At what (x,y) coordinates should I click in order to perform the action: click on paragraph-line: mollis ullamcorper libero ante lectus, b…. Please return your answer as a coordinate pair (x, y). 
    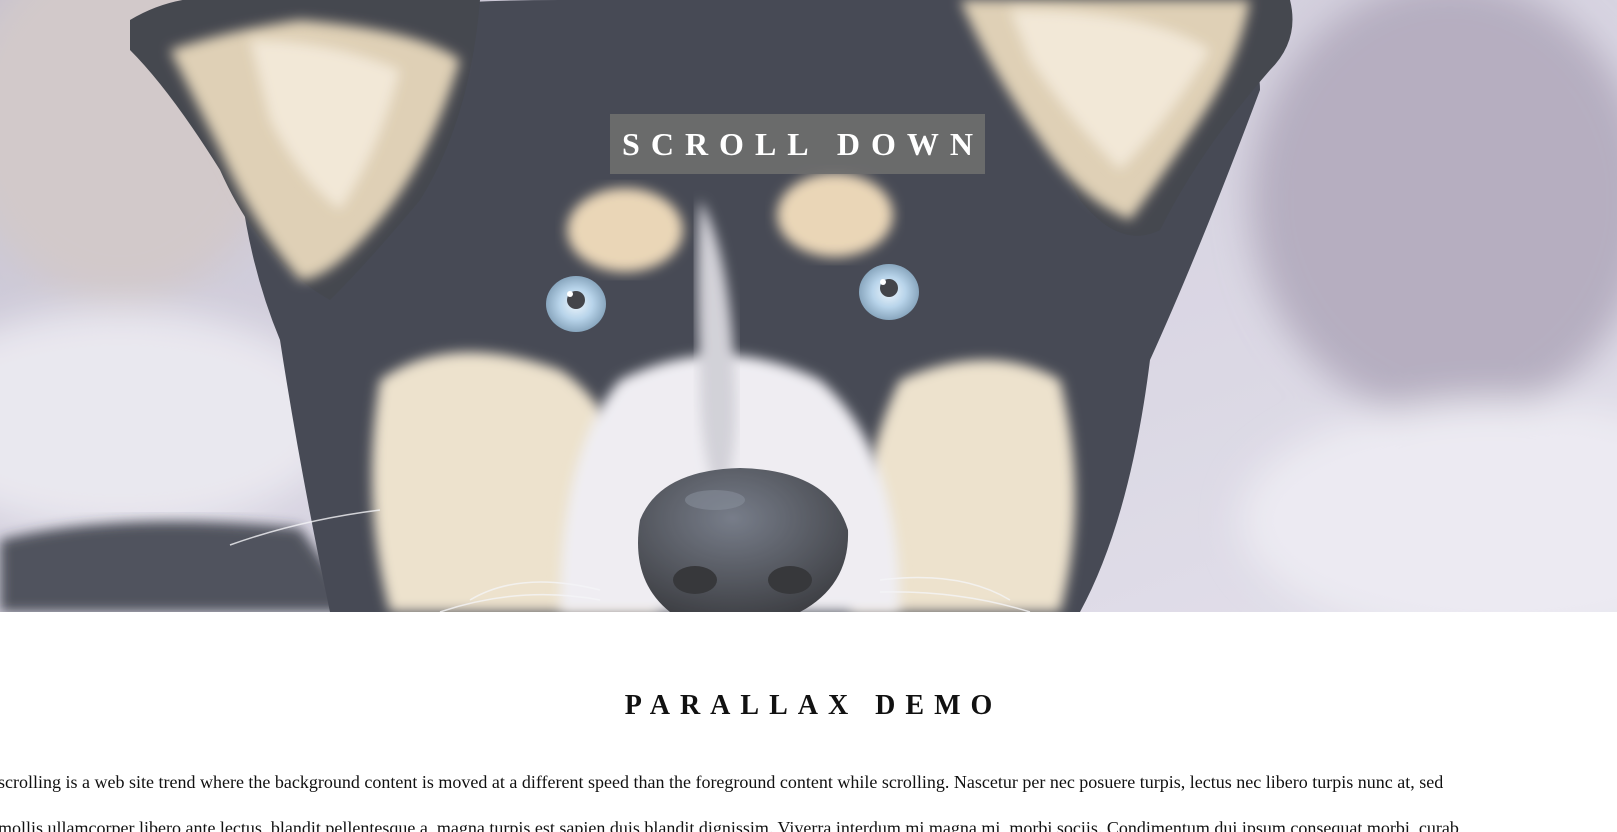
    Looking at the image, I should click on (729, 825).